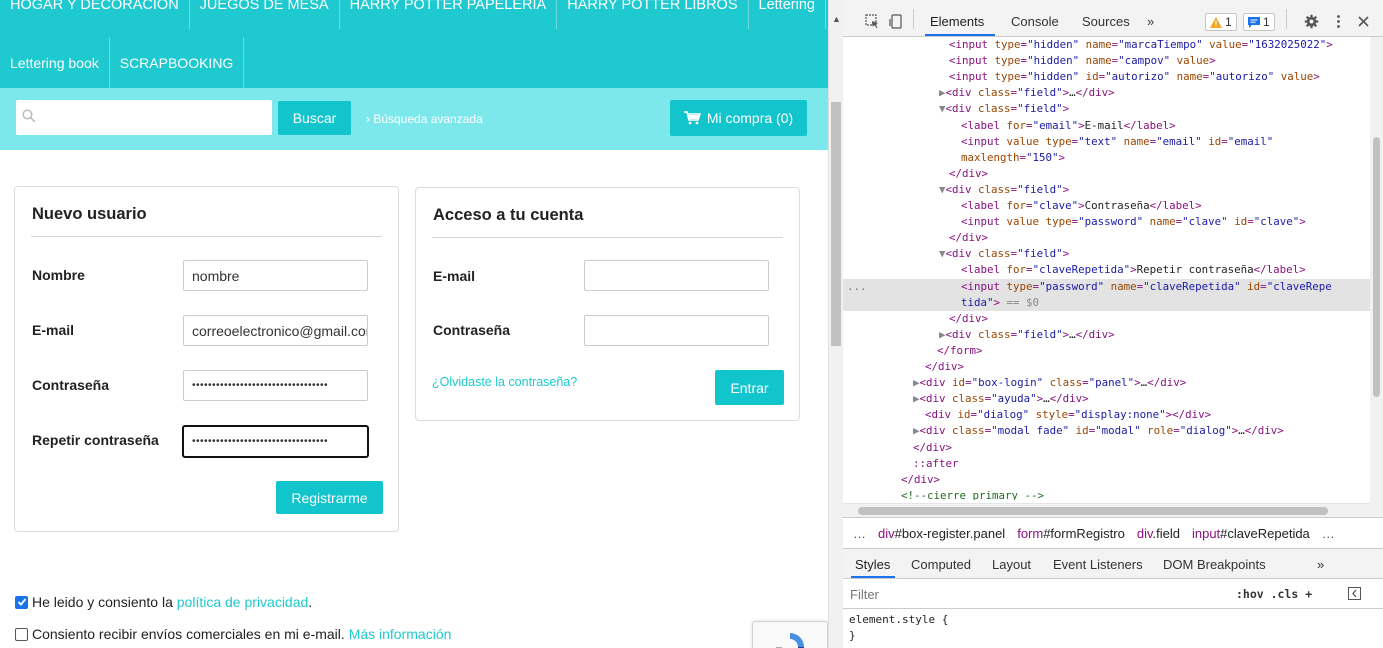 This screenshot has width=1383, height=648. Describe the element at coordinates (144, 117) in the screenshot. I see `search-input` at that location.